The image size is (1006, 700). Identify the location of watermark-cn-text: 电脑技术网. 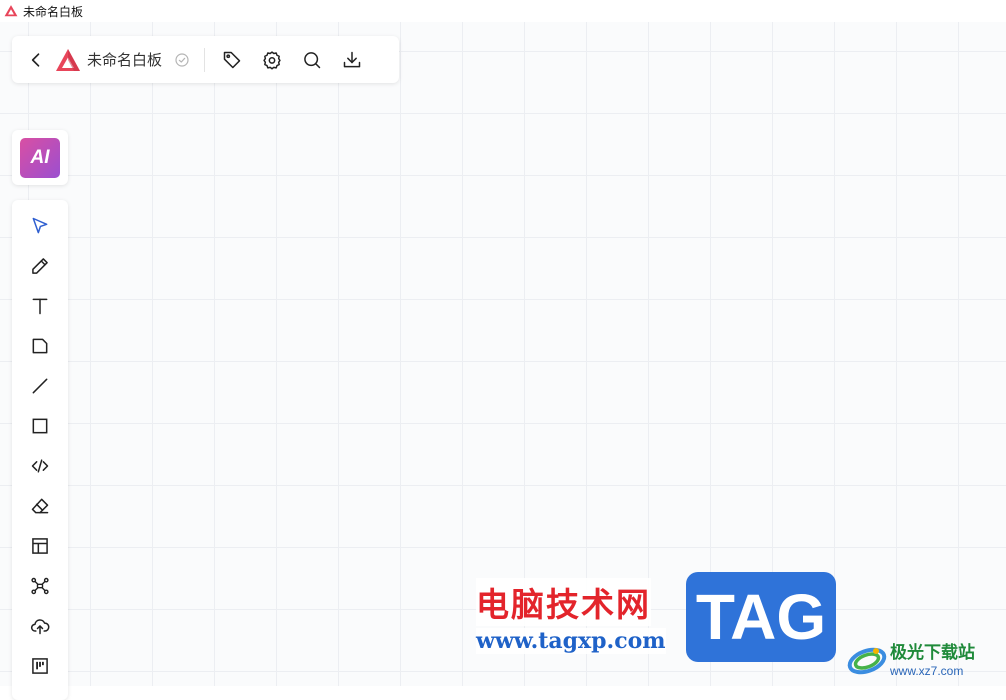
(563, 602).